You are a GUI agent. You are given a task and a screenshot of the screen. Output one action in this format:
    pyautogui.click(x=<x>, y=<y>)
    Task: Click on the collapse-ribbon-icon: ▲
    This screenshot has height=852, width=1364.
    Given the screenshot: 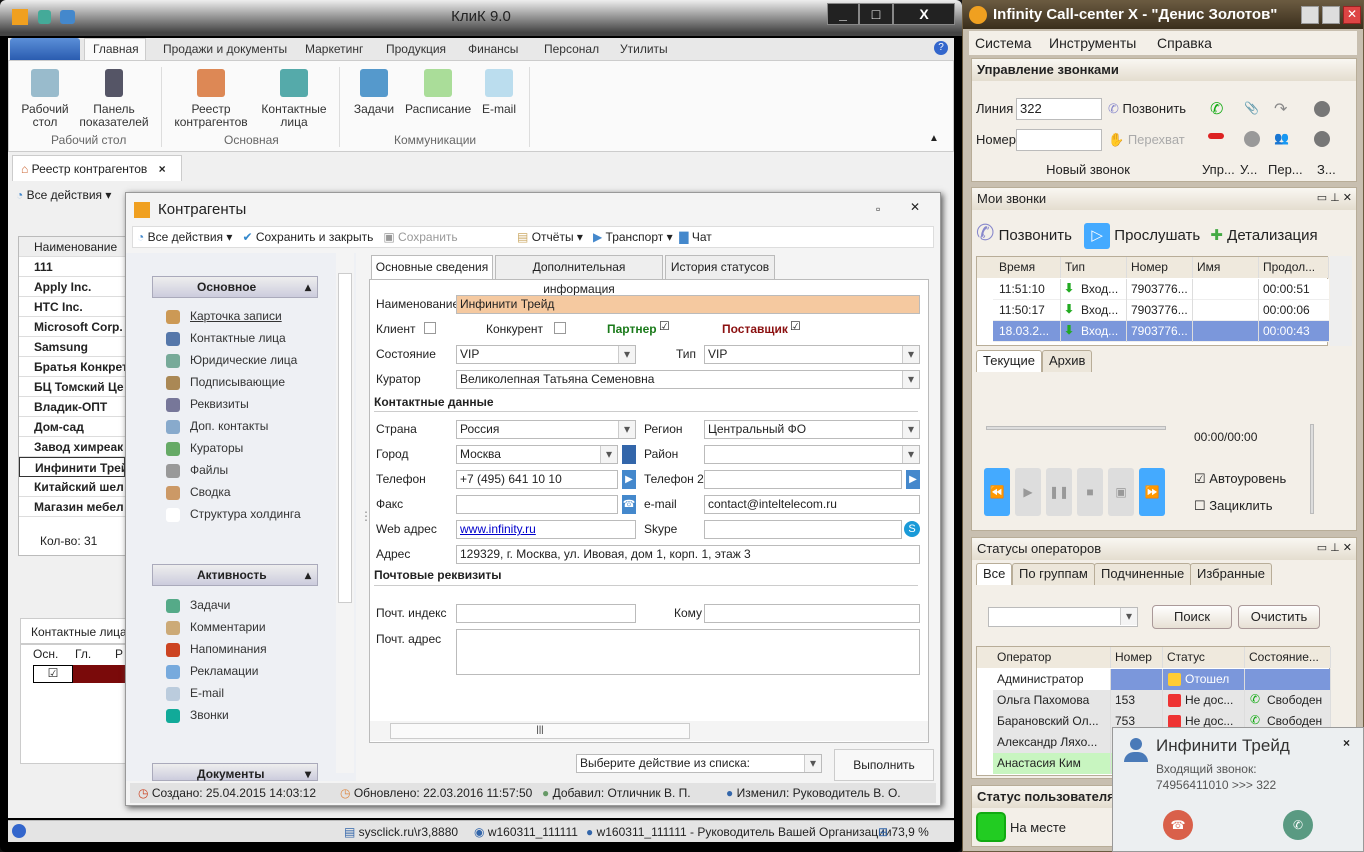 What is the action you would take?
    pyautogui.click(x=934, y=138)
    